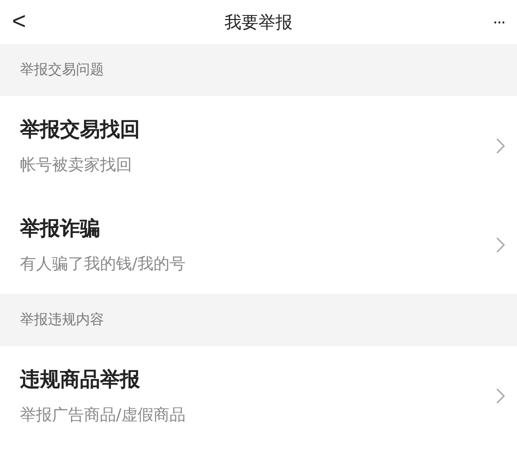 The height and width of the screenshot is (458, 517). I want to click on option-title: 违规商品举报, so click(80, 379).